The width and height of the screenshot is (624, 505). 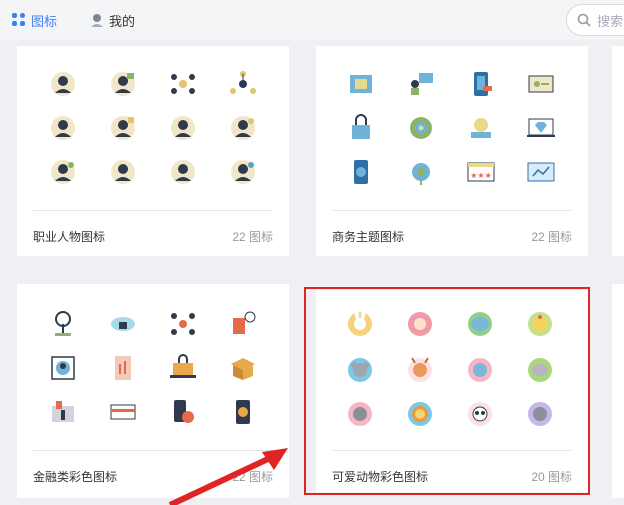 What do you see at coordinates (63, 411) in the screenshot?
I see `bank-icon` at bounding box center [63, 411].